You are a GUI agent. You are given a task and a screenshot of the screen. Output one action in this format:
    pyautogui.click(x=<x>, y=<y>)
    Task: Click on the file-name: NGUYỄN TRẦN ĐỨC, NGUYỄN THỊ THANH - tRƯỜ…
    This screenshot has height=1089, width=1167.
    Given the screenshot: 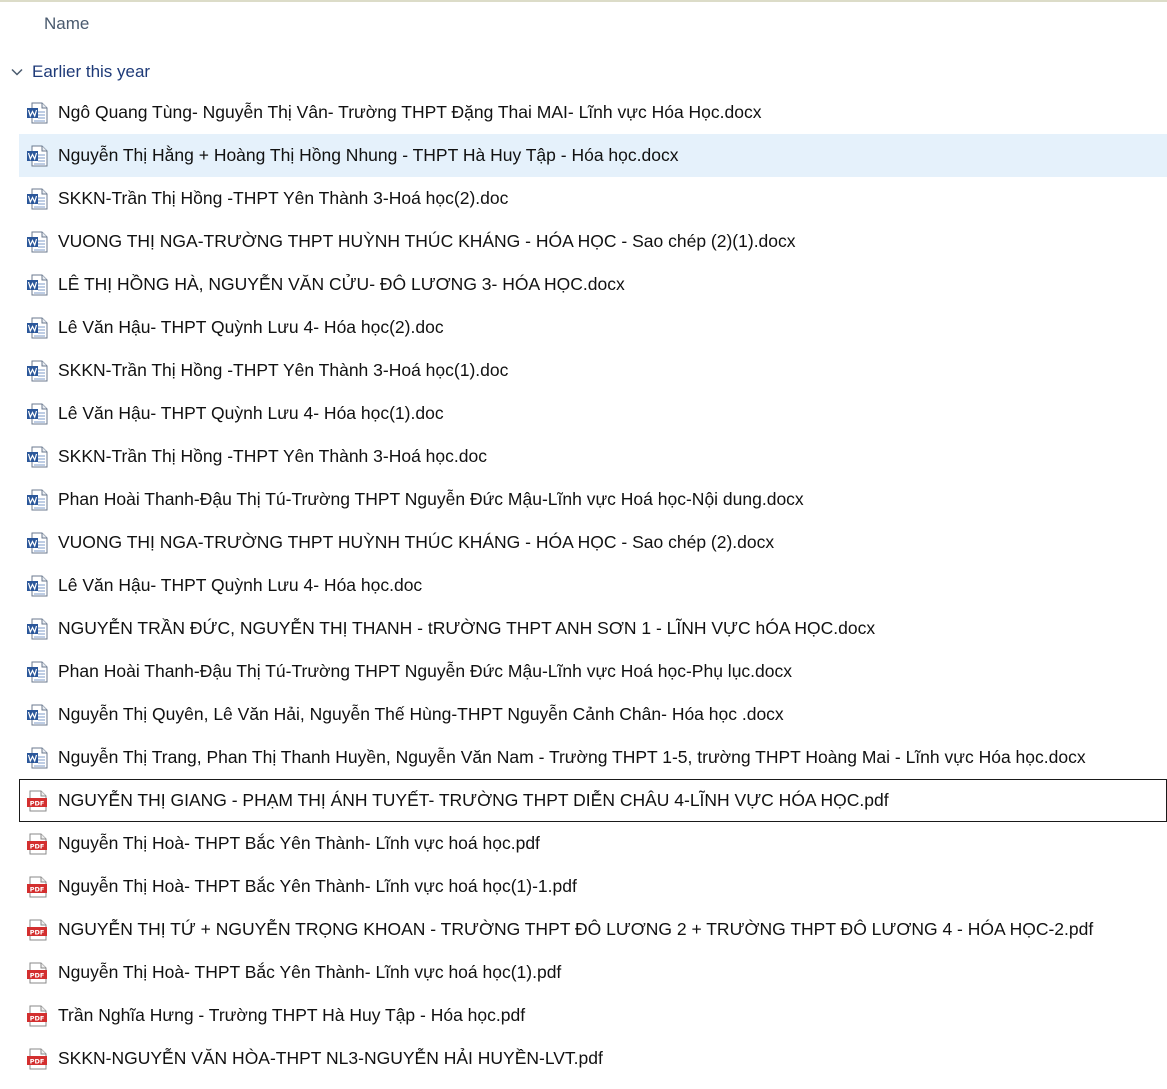 What is the action you would take?
    pyautogui.click(x=467, y=628)
    